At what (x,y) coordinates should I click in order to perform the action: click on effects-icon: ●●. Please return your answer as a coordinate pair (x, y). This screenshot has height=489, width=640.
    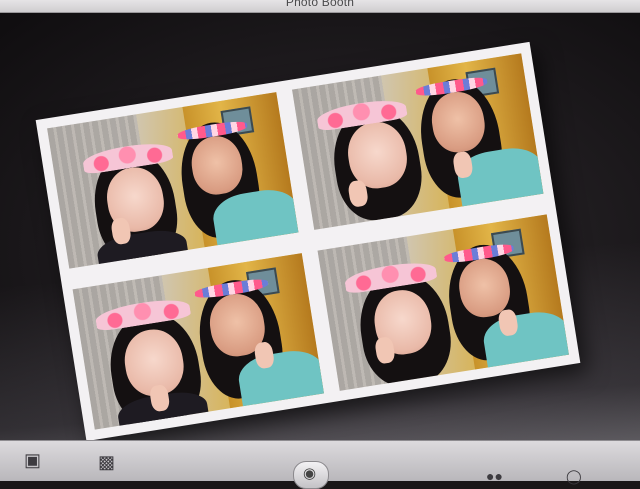
    Looking at the image, I should click on (494, 476).